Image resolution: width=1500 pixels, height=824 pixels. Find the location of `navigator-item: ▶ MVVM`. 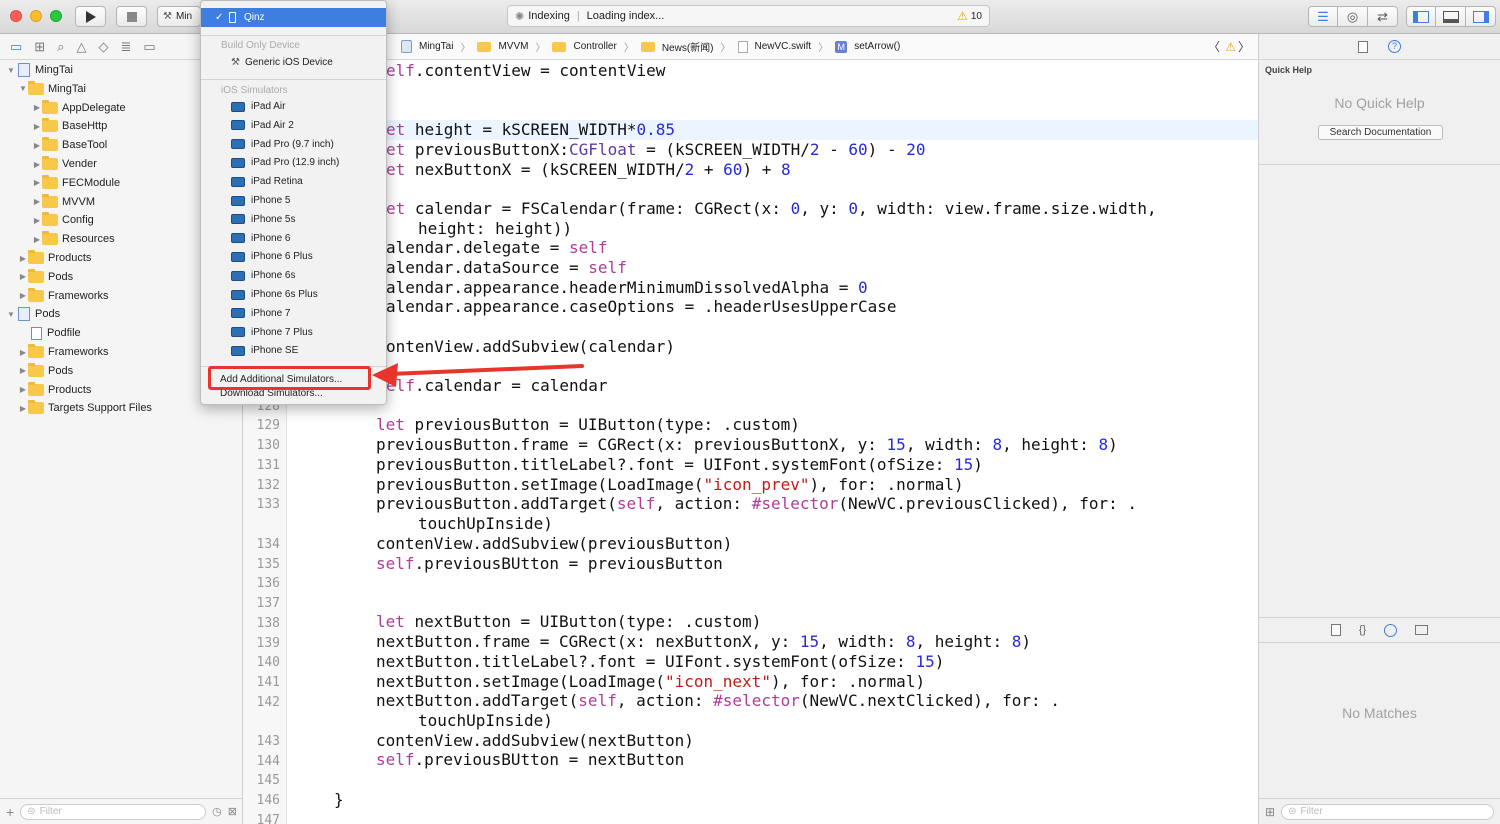

navigator-item: ▶ MVVM is located at coordinates (47, 202).